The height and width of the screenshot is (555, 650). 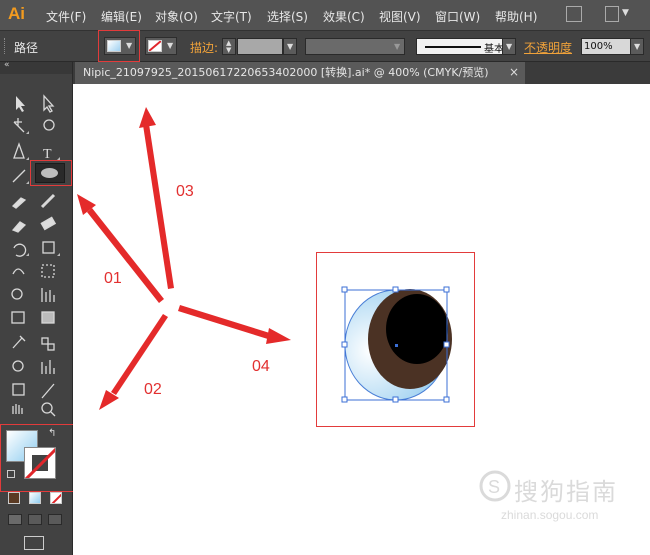 I want to click on step-label-03: 03, so click(x=185, y=191).